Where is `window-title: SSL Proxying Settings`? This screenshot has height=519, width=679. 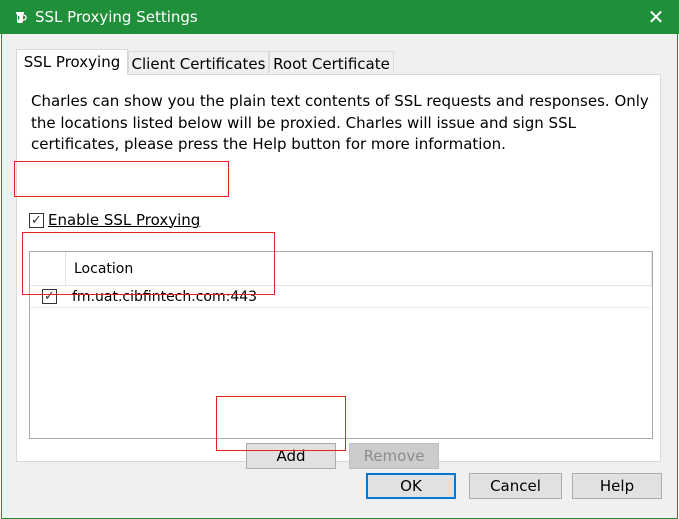
window-title: SSL Proxying Settings is located at coordinates (116, 17).